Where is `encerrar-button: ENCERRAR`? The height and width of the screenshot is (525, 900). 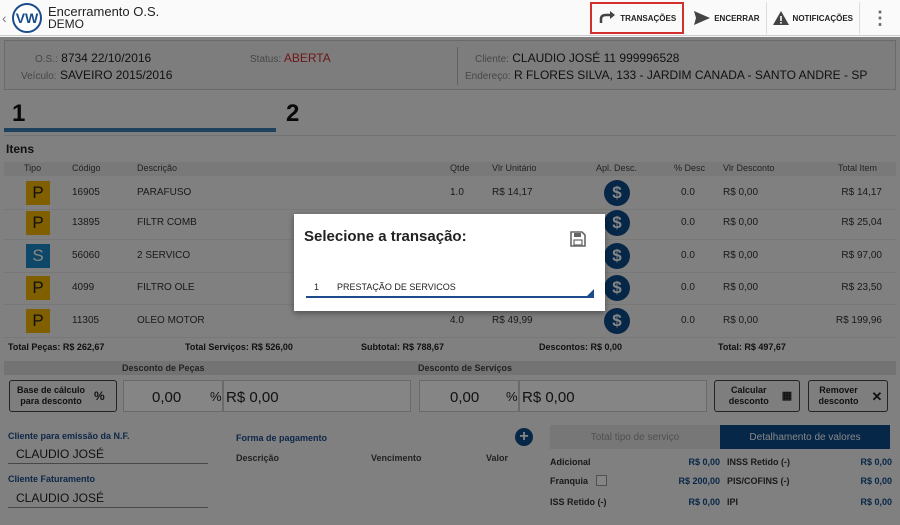
encerrar-button: ENCERRAR is located at coordinates (727, 18).